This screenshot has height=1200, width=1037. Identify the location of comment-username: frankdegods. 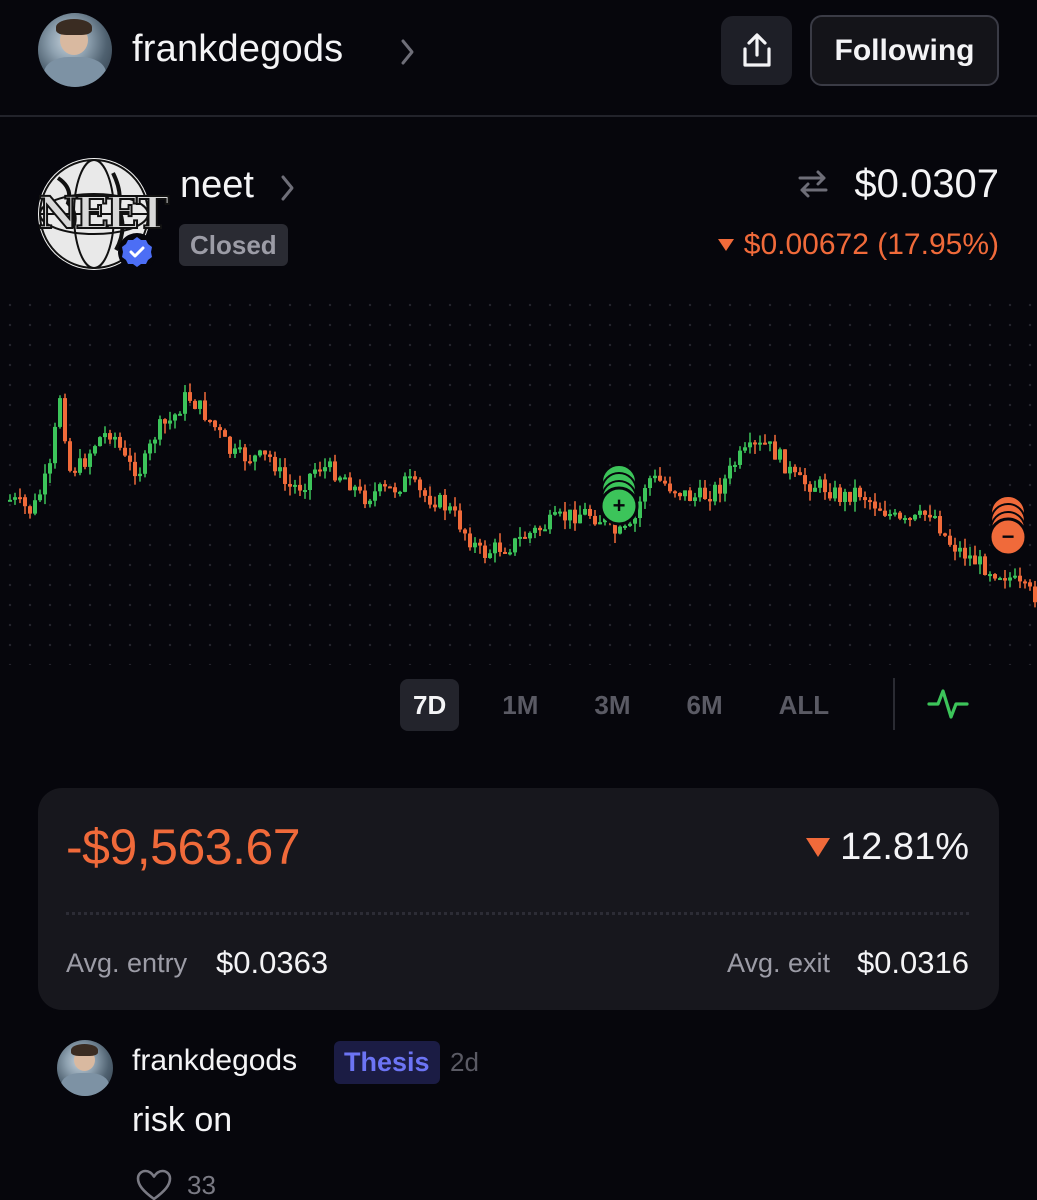
(214, 1061).